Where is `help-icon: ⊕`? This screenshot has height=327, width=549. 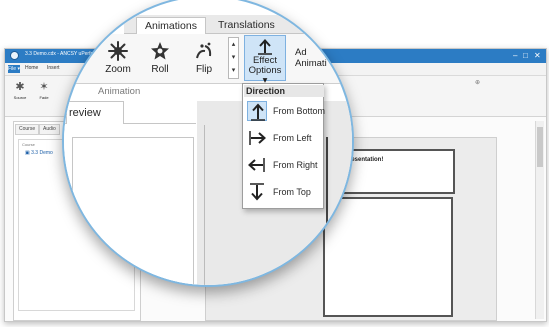 help-icon: ⊕ is located at coordinates (477, 82).